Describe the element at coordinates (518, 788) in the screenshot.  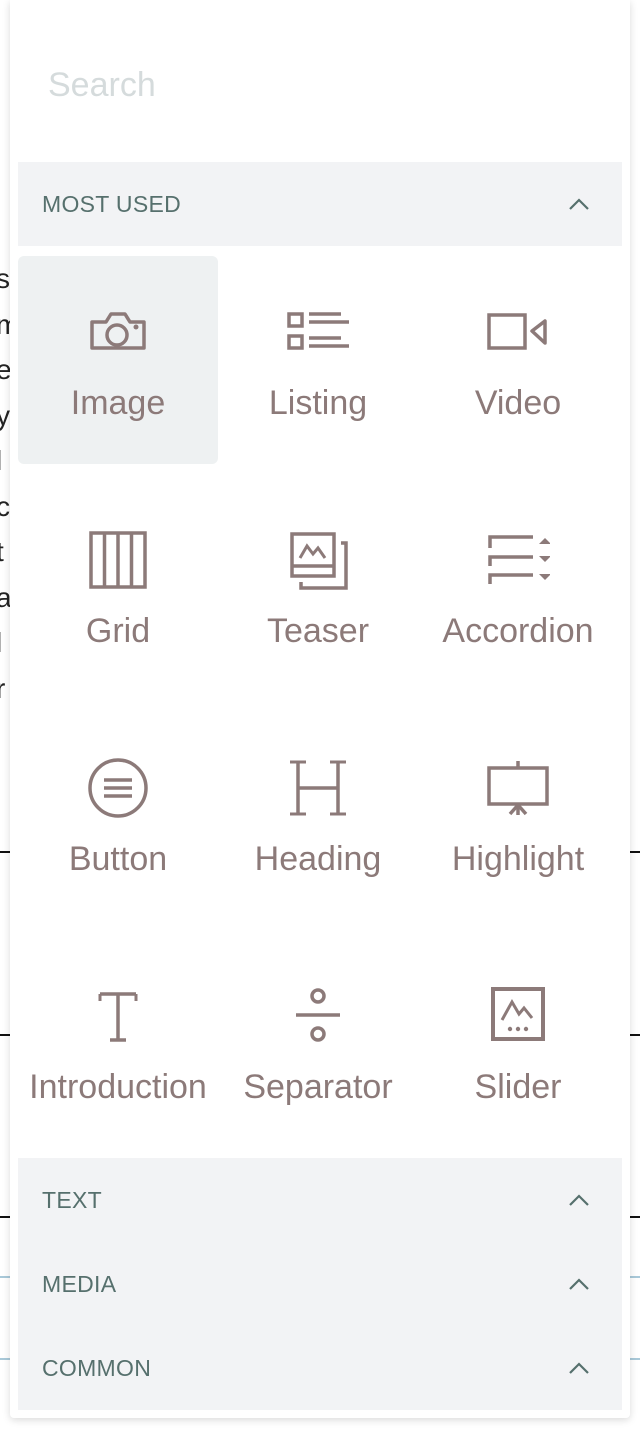
I see `presentation-board-icon` at that location.